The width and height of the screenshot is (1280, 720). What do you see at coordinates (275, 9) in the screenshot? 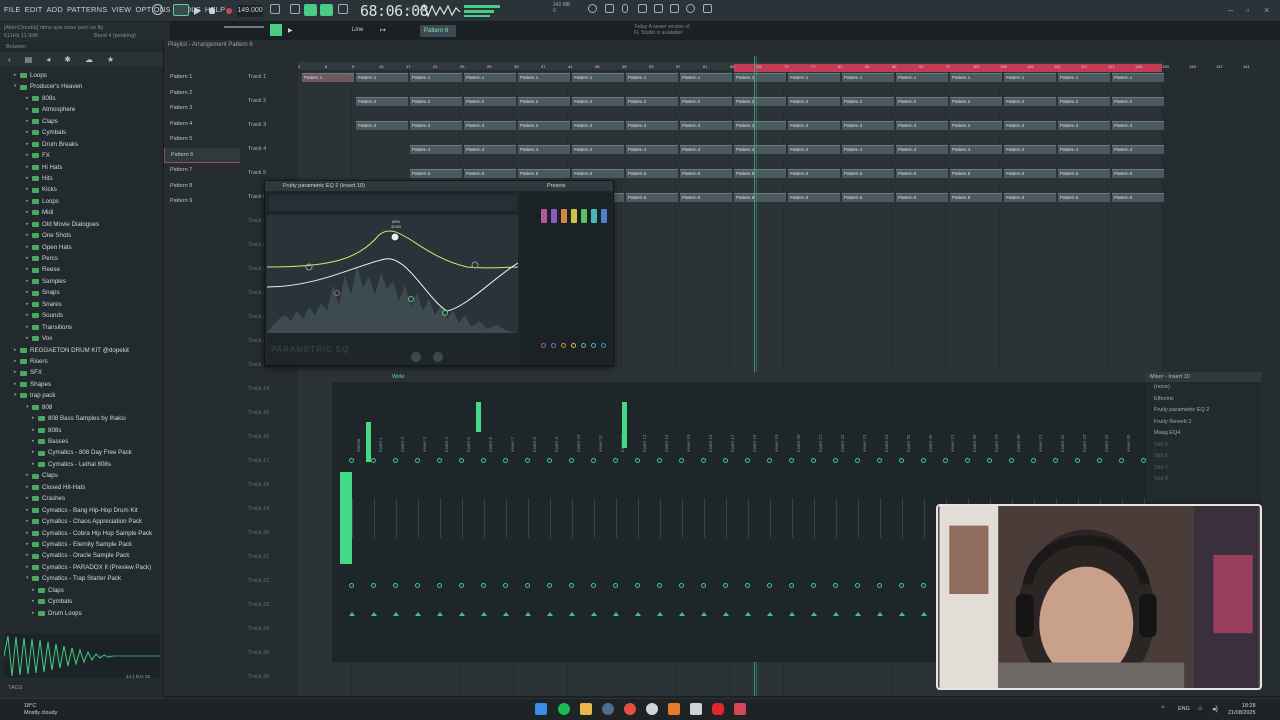
I see `metronome-icon` at bounding box center [275, 9].